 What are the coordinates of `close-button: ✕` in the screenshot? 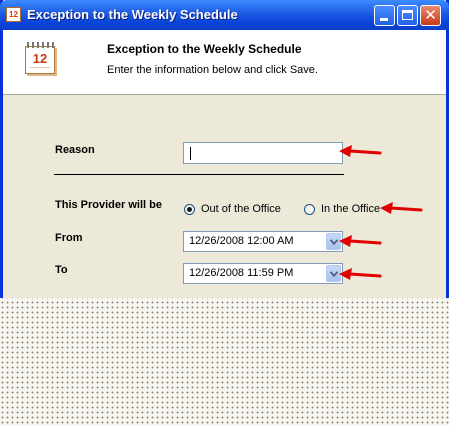 It's located at (430, 15).